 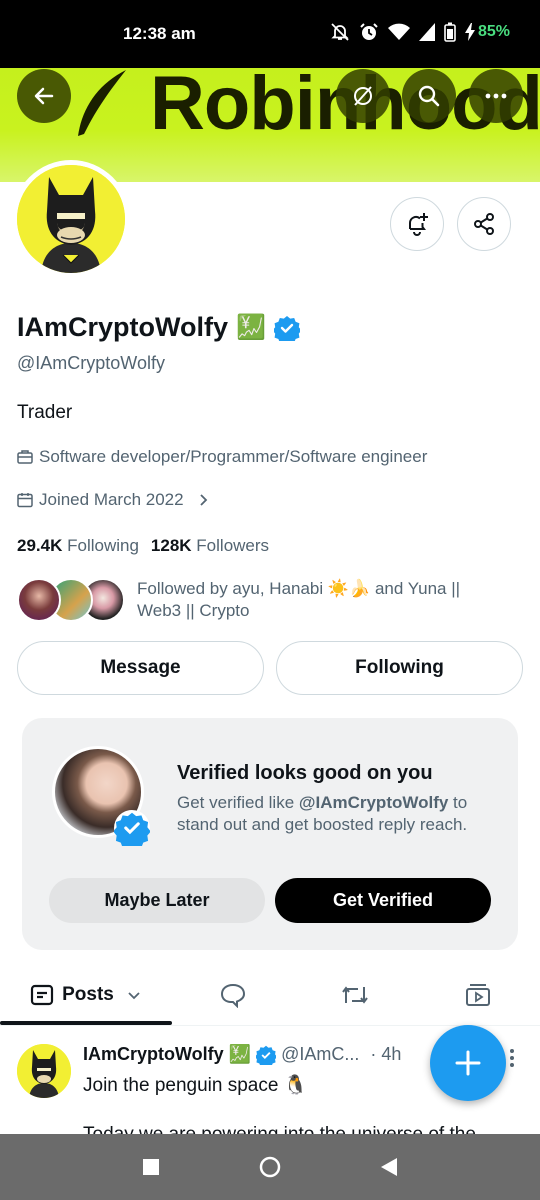 I want to click on chevron-down-icon, so click(x=134, y=996).